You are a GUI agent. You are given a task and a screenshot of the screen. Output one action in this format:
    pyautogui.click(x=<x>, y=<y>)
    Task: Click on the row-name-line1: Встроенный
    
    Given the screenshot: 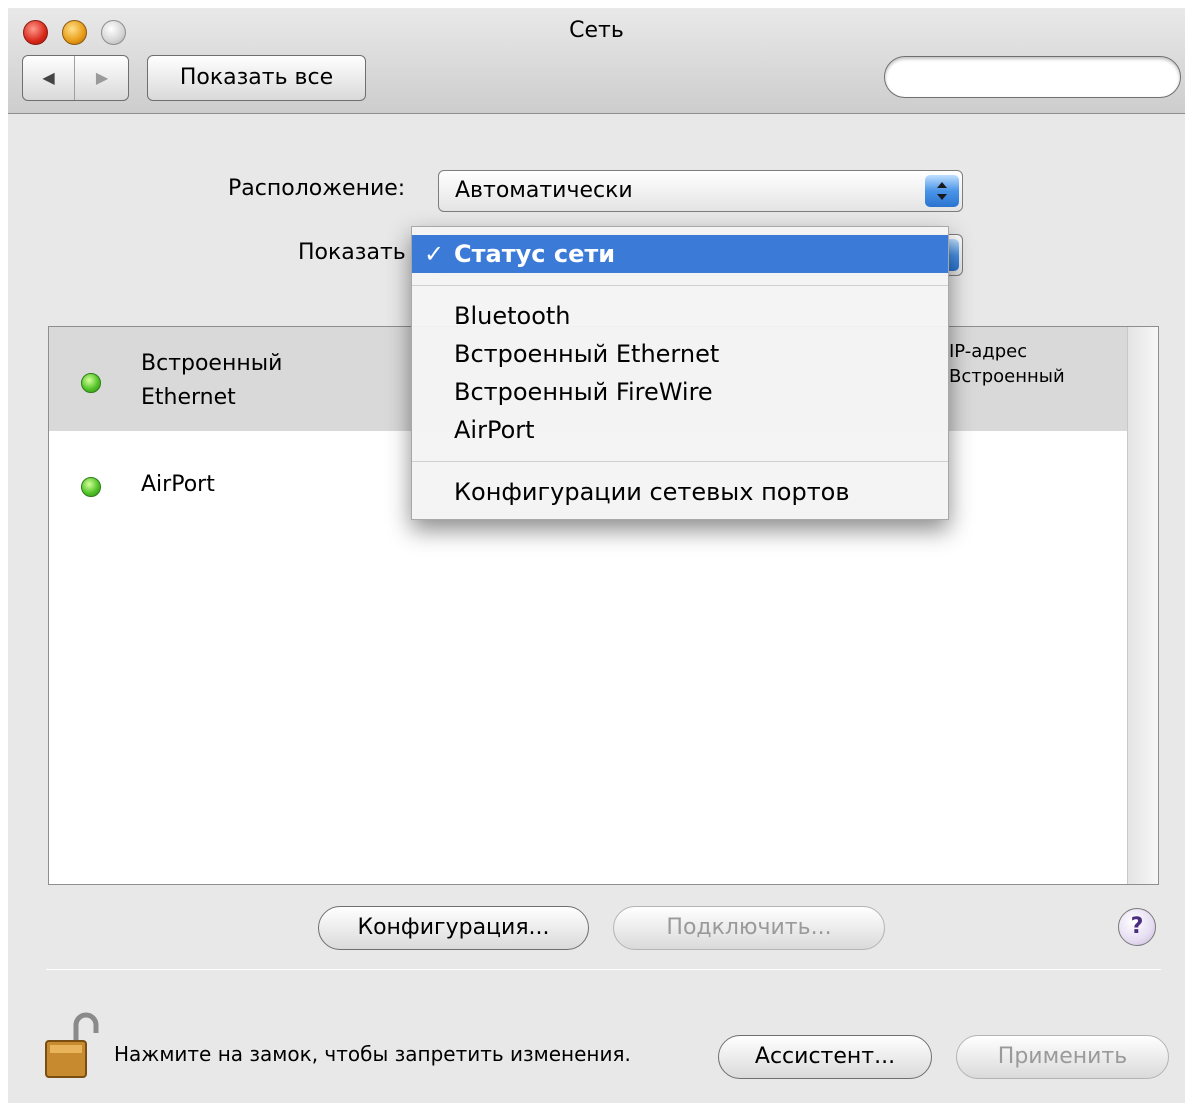 What is the action you would take?
    pyautogui.click(x=212, y=363)
    